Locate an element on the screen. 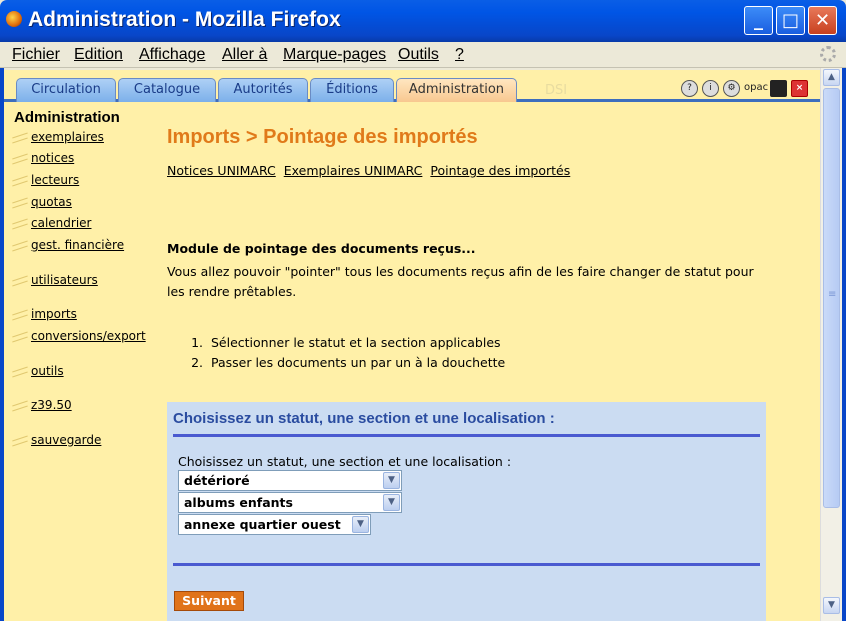  tab-catalogue: Catalogue is located at coordinates (167, 90).